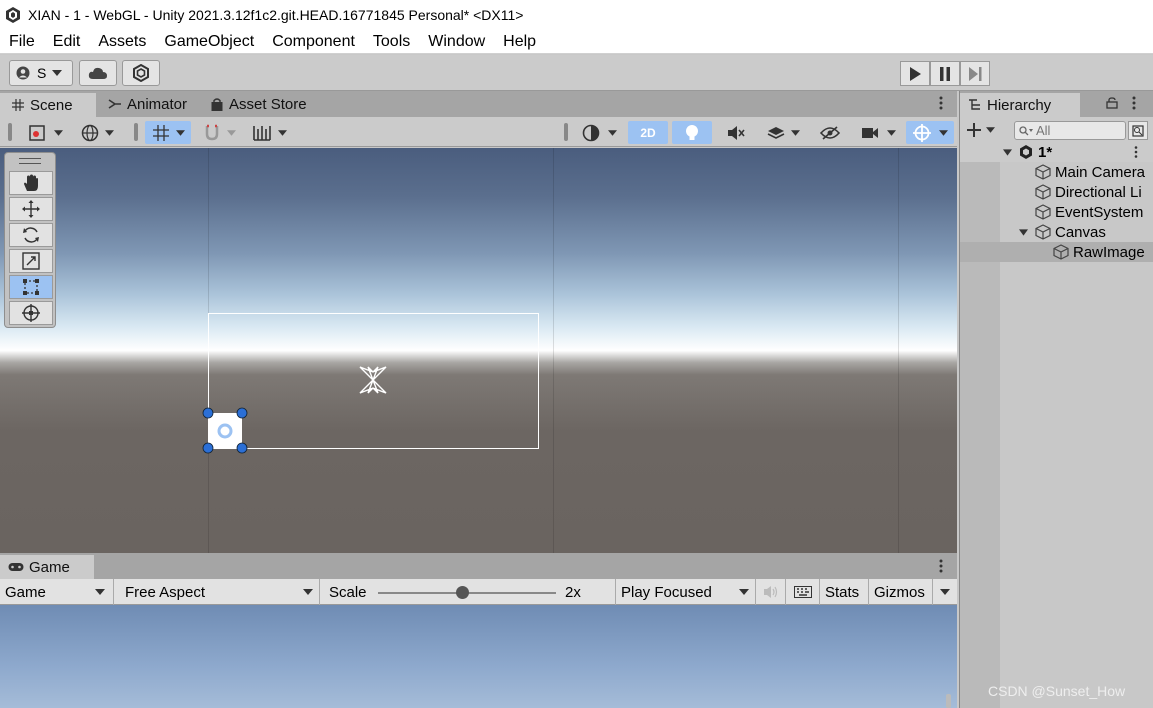 This screenshot has width=1153, height=708. What do you see at coordinates (878, 132) in the screenshot?
I see `camera-dropdown` at bounding box center [878, 132].